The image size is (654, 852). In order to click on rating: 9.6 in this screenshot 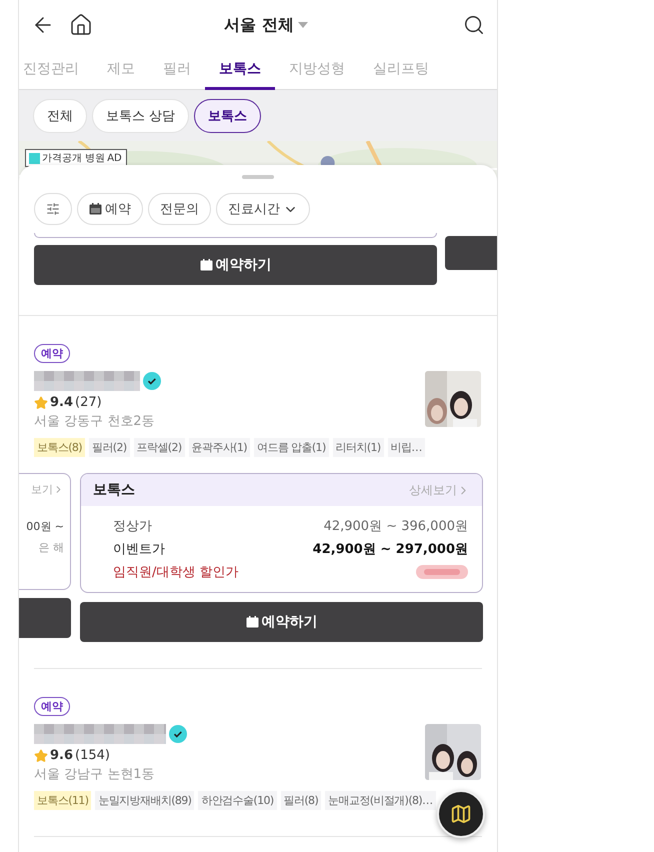, I will do `click(62, 755)`.